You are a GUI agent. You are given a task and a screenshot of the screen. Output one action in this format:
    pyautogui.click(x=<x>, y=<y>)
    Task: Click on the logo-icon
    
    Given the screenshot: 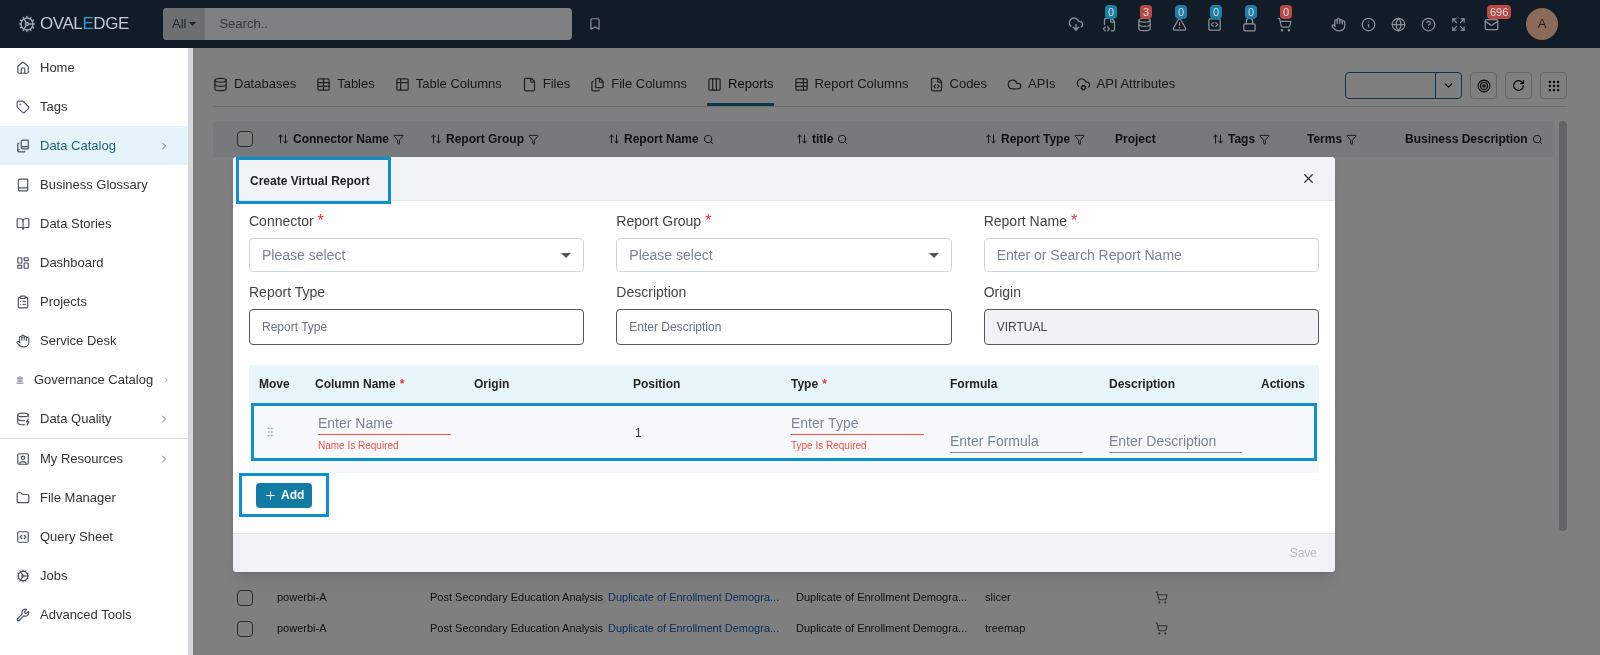 What is the action you would take?
    pyautogui.click(x=27, y=24)
    